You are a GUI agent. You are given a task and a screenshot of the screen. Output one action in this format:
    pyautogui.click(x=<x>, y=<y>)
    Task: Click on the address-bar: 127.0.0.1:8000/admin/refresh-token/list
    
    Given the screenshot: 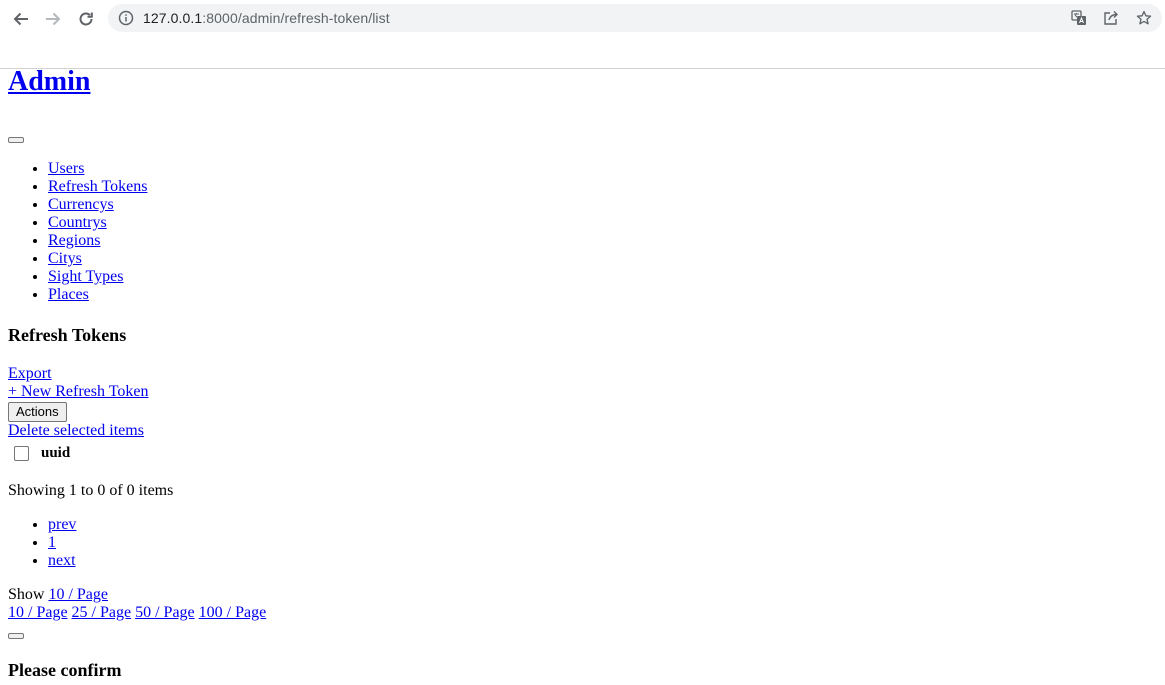 What is the action you would take?
    pyautogui.click(x=635, y=18)
    